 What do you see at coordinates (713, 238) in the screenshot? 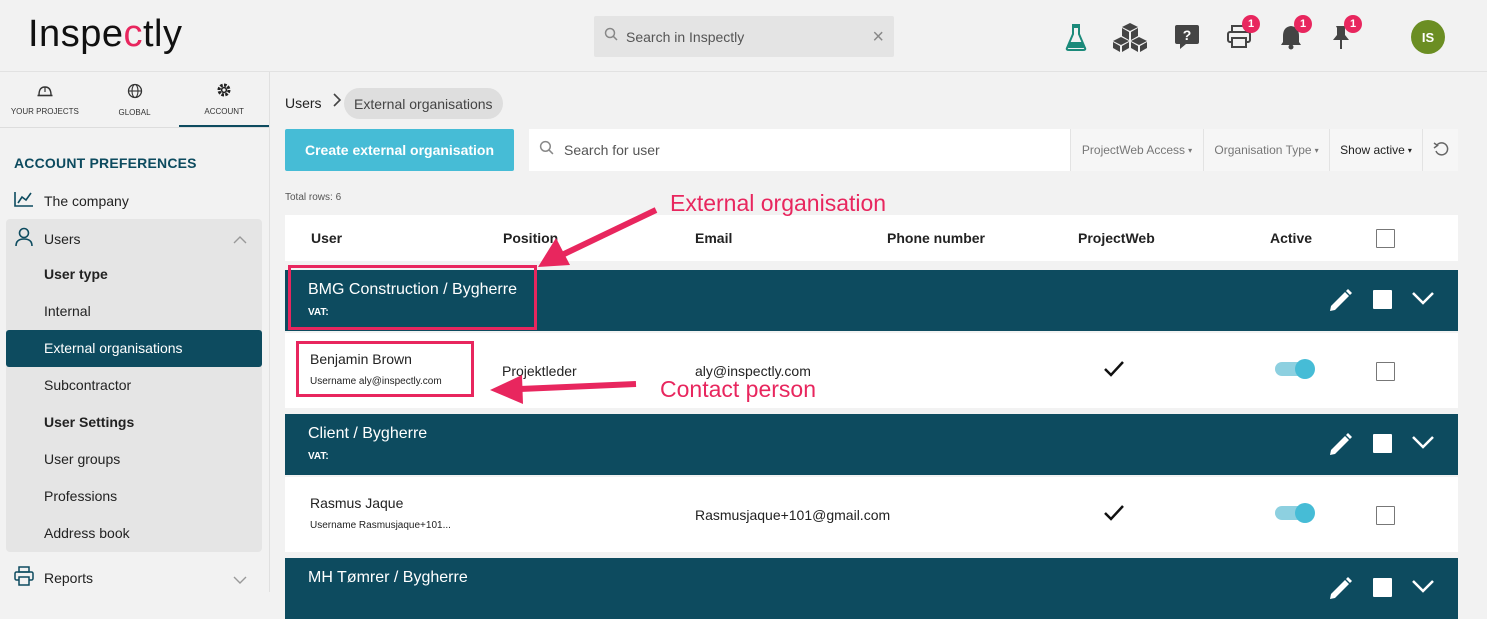
I see `column-email: Email` at bounding box center [713, 238].